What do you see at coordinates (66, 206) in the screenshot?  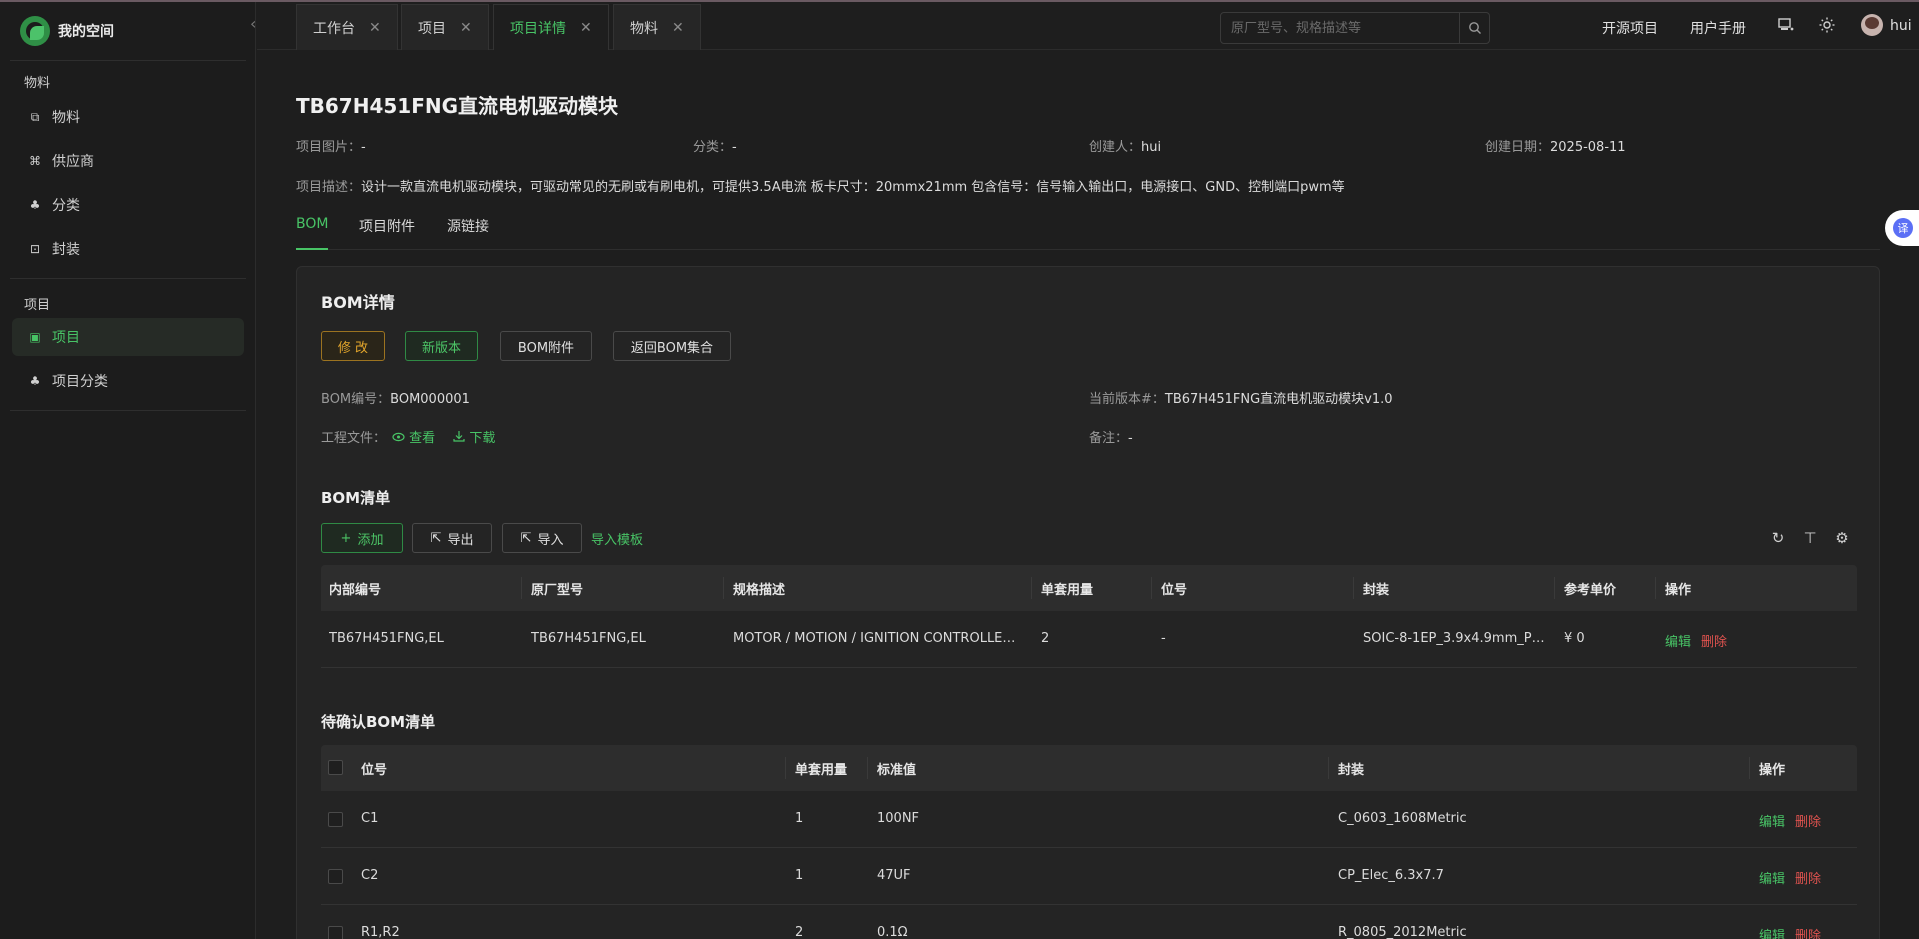 I see `sidebar-item-label: 分类` at bounding box center [66, 206].